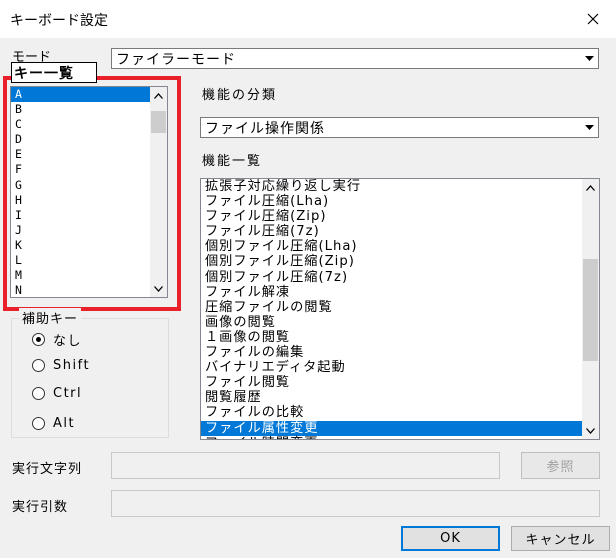  What do you see at coordinates (400, 201) in the screenshot?
I see `function-list-item: ファイル圧縮(Lha)` at bounding box center [400, 201].